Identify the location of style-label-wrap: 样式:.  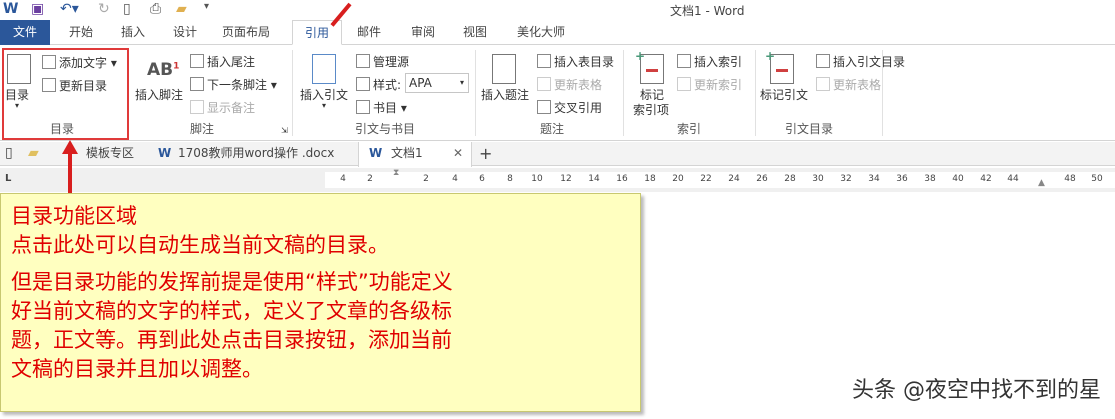
(378, 84).